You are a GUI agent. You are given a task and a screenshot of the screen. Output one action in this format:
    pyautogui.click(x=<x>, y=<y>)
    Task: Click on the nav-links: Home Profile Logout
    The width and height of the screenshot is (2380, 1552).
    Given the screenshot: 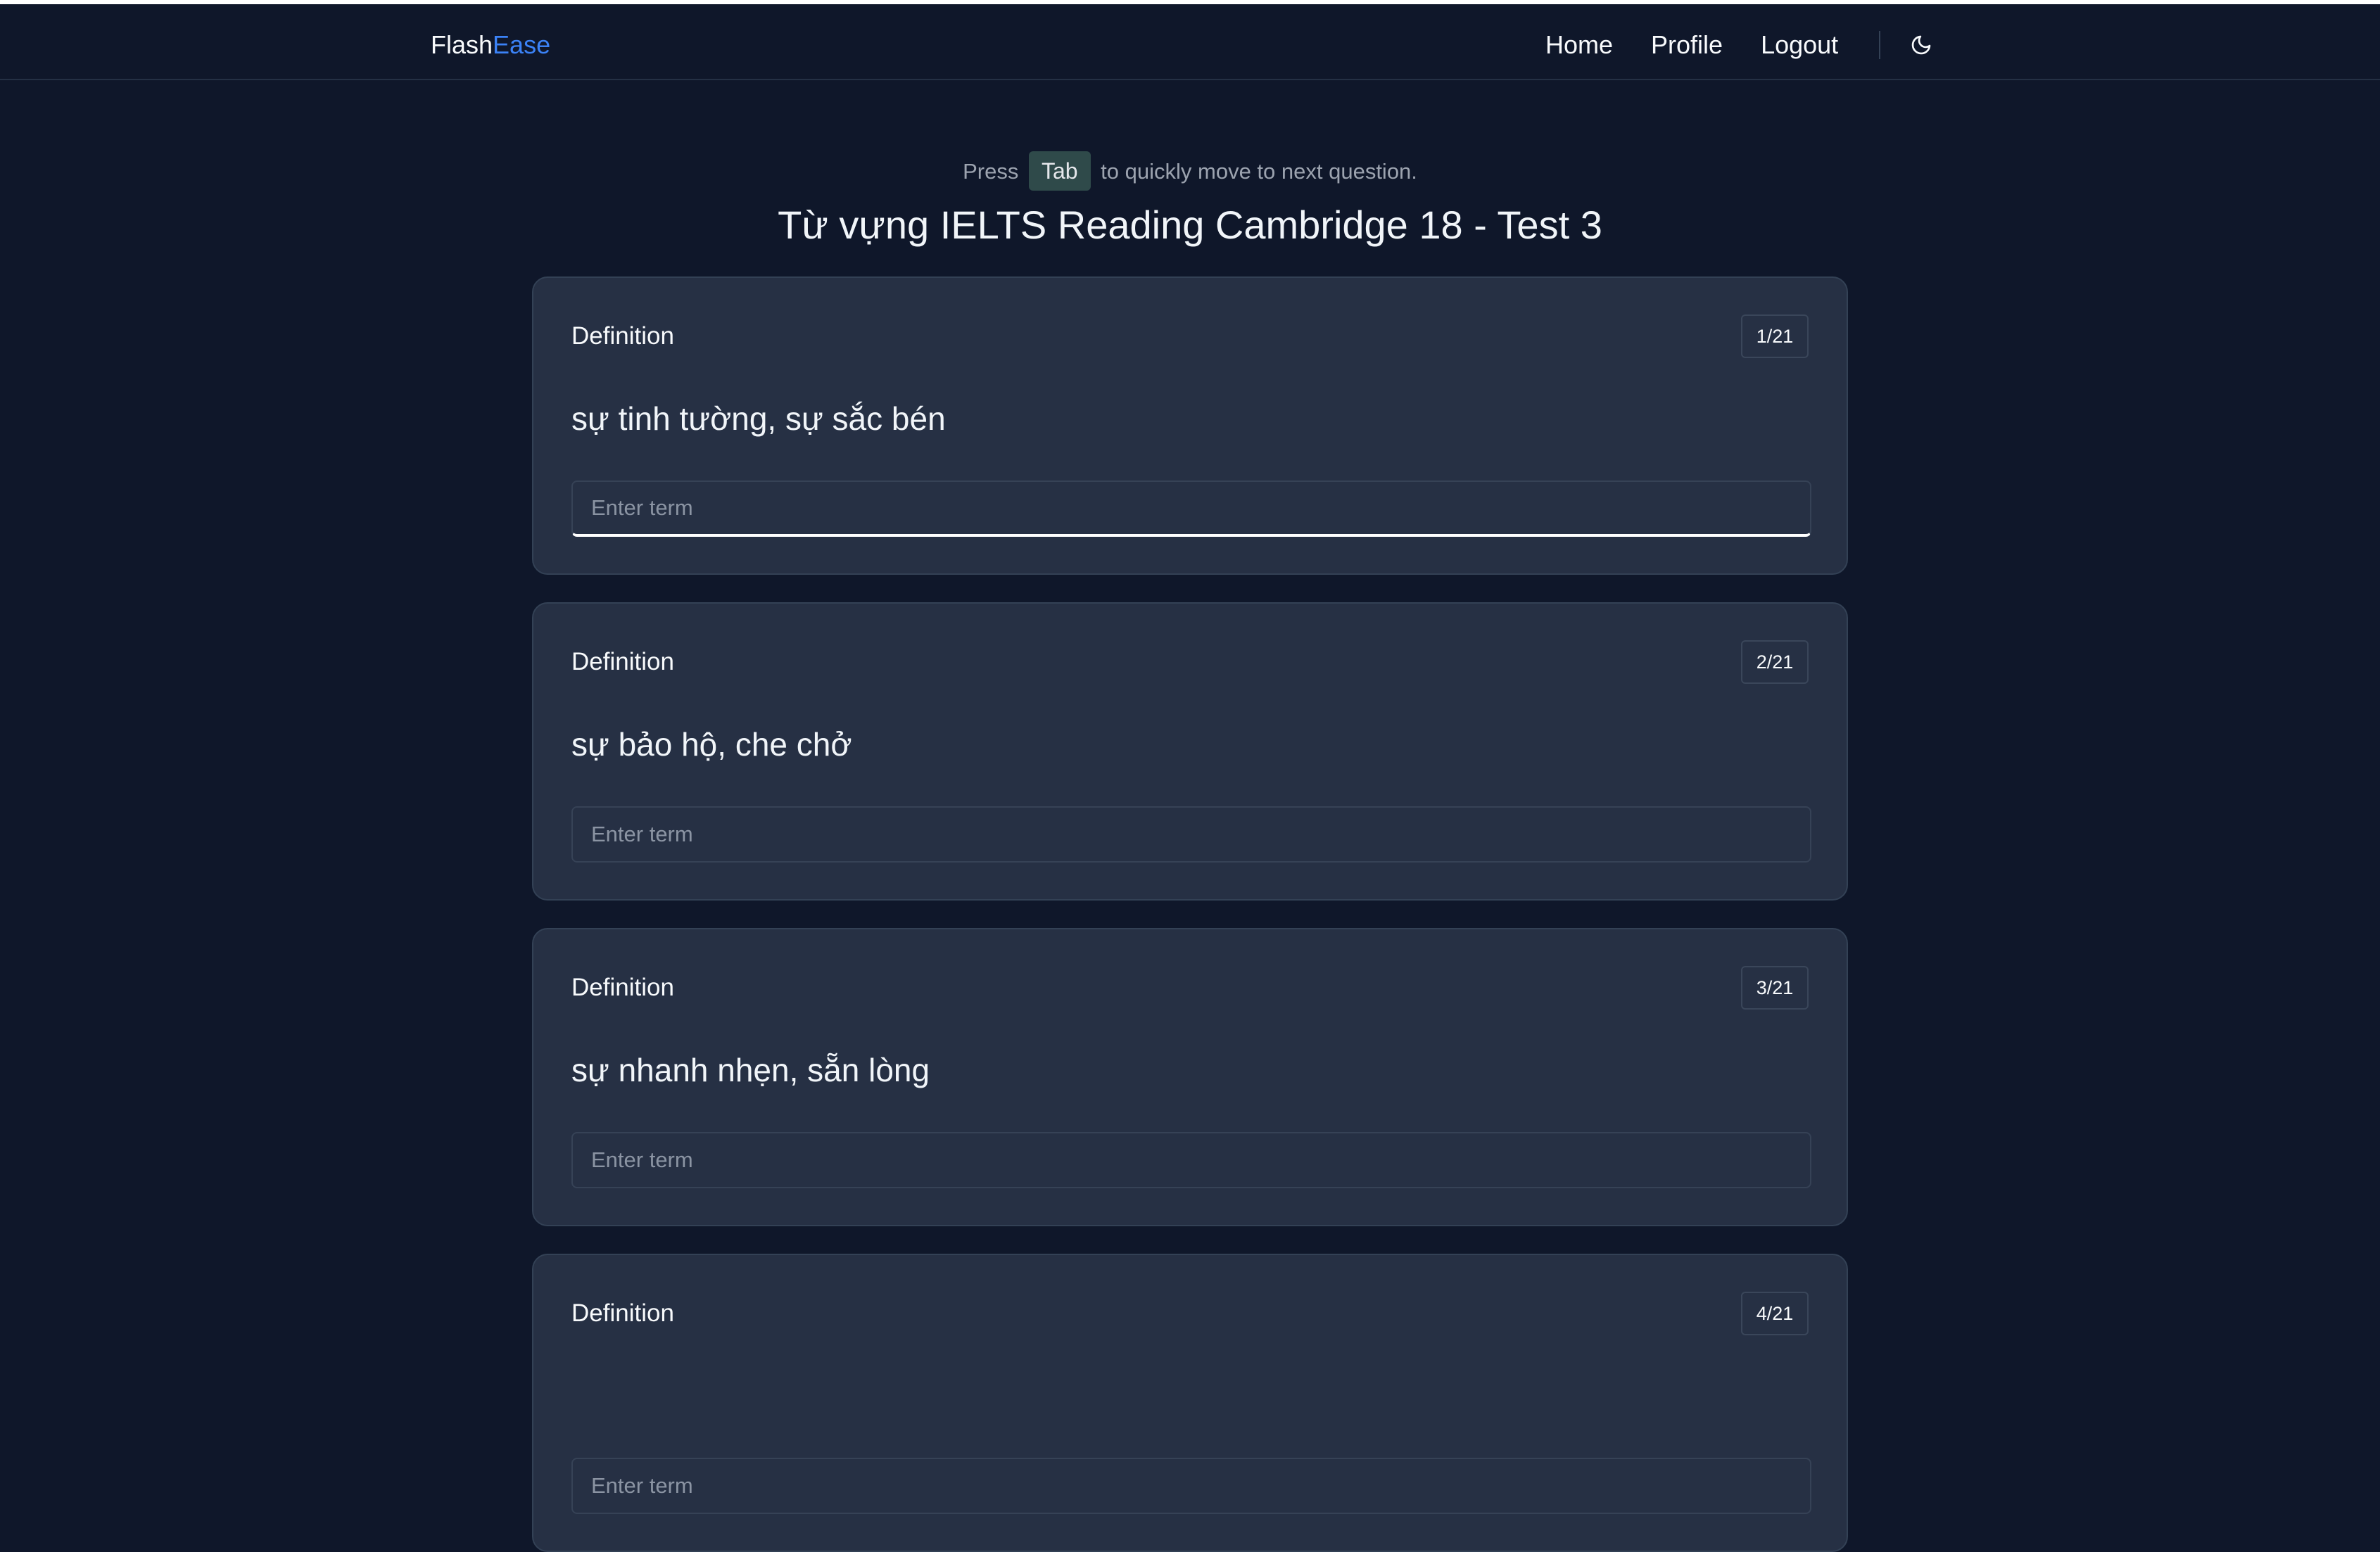 What is the action you would take?
    pyautogui.click(x=1692, y=45)
    